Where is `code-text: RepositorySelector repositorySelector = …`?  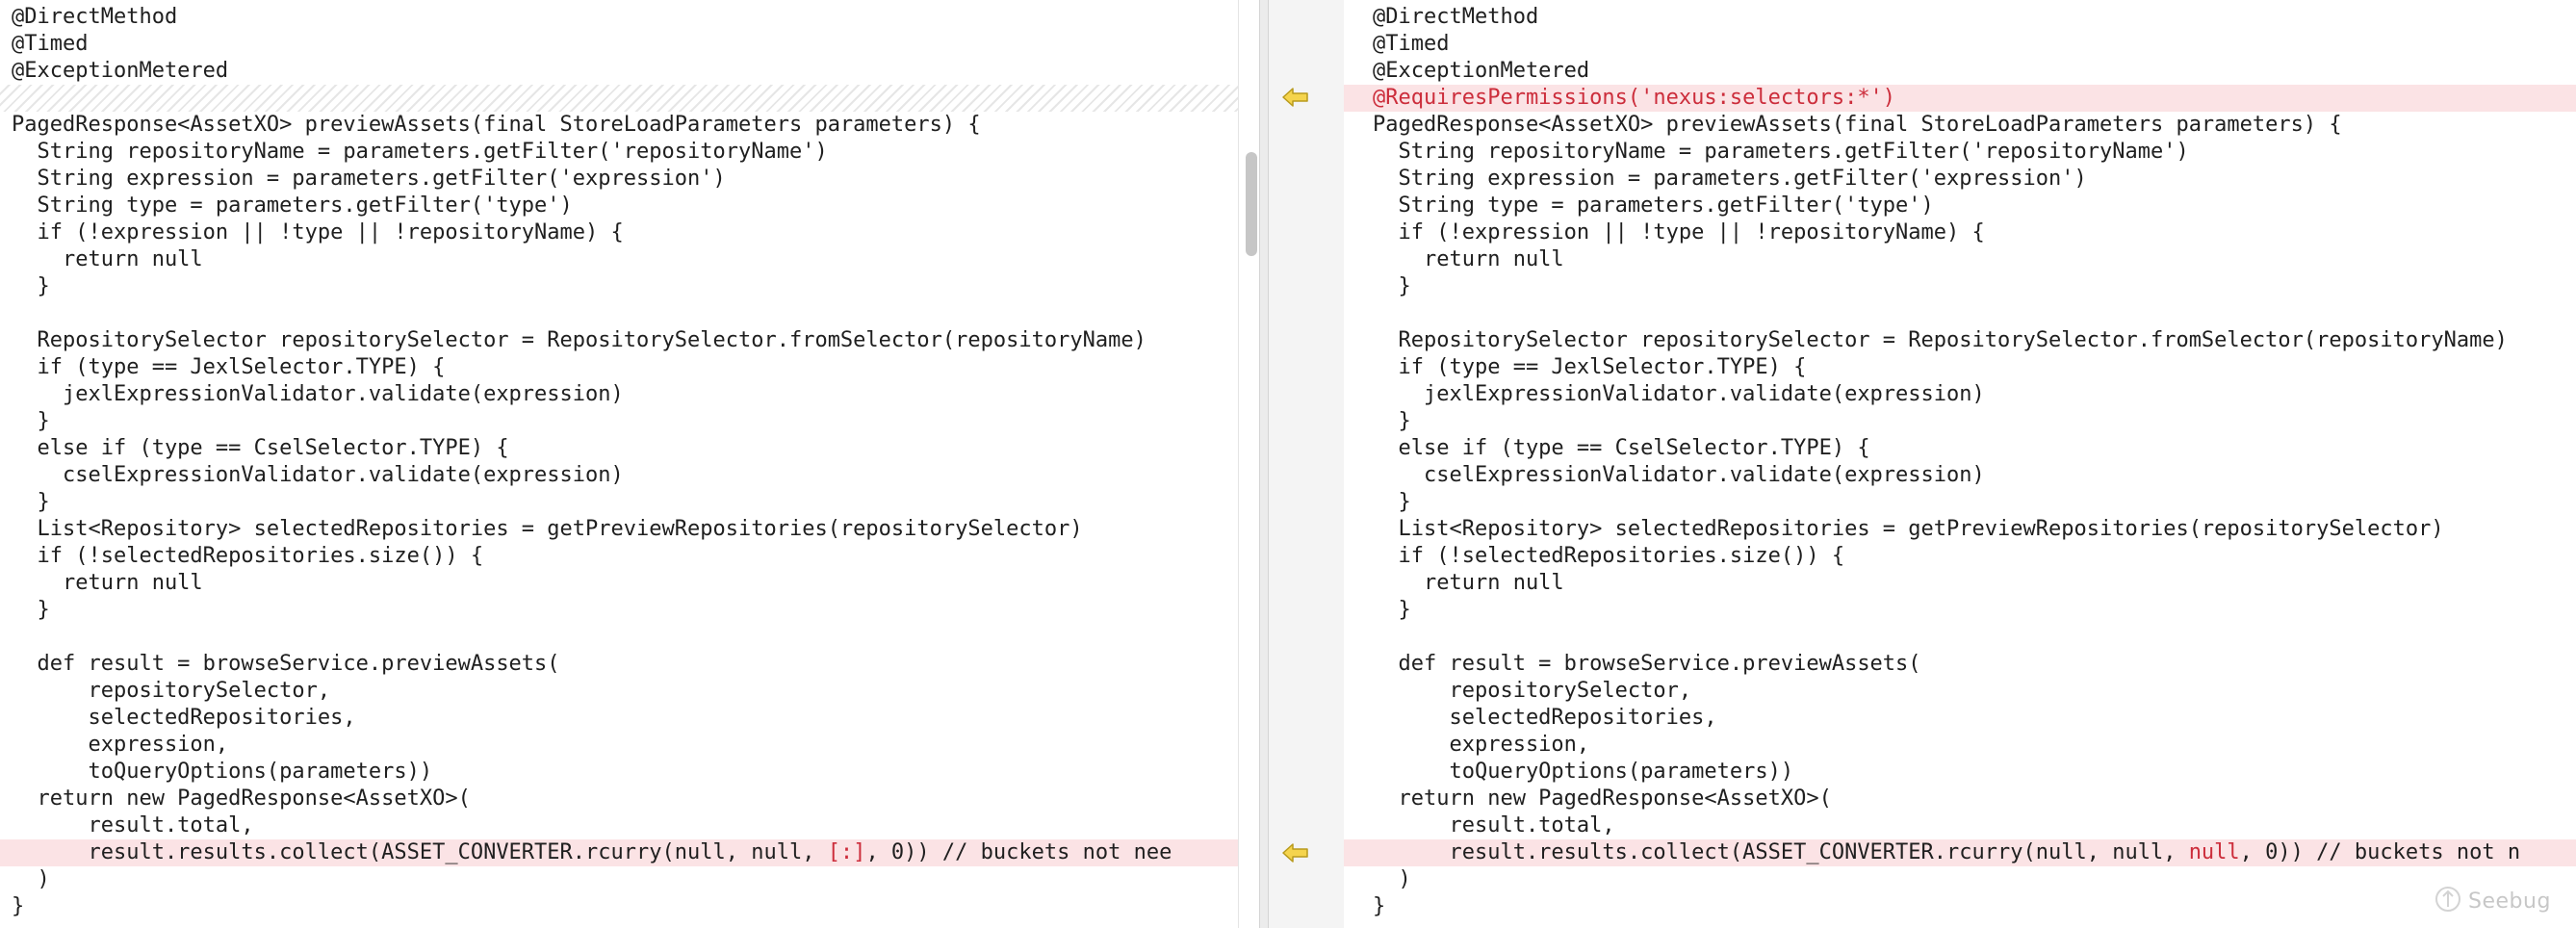 code-text: RepositorySelector repositorySelector = … is located at coordinates (1940, 340).